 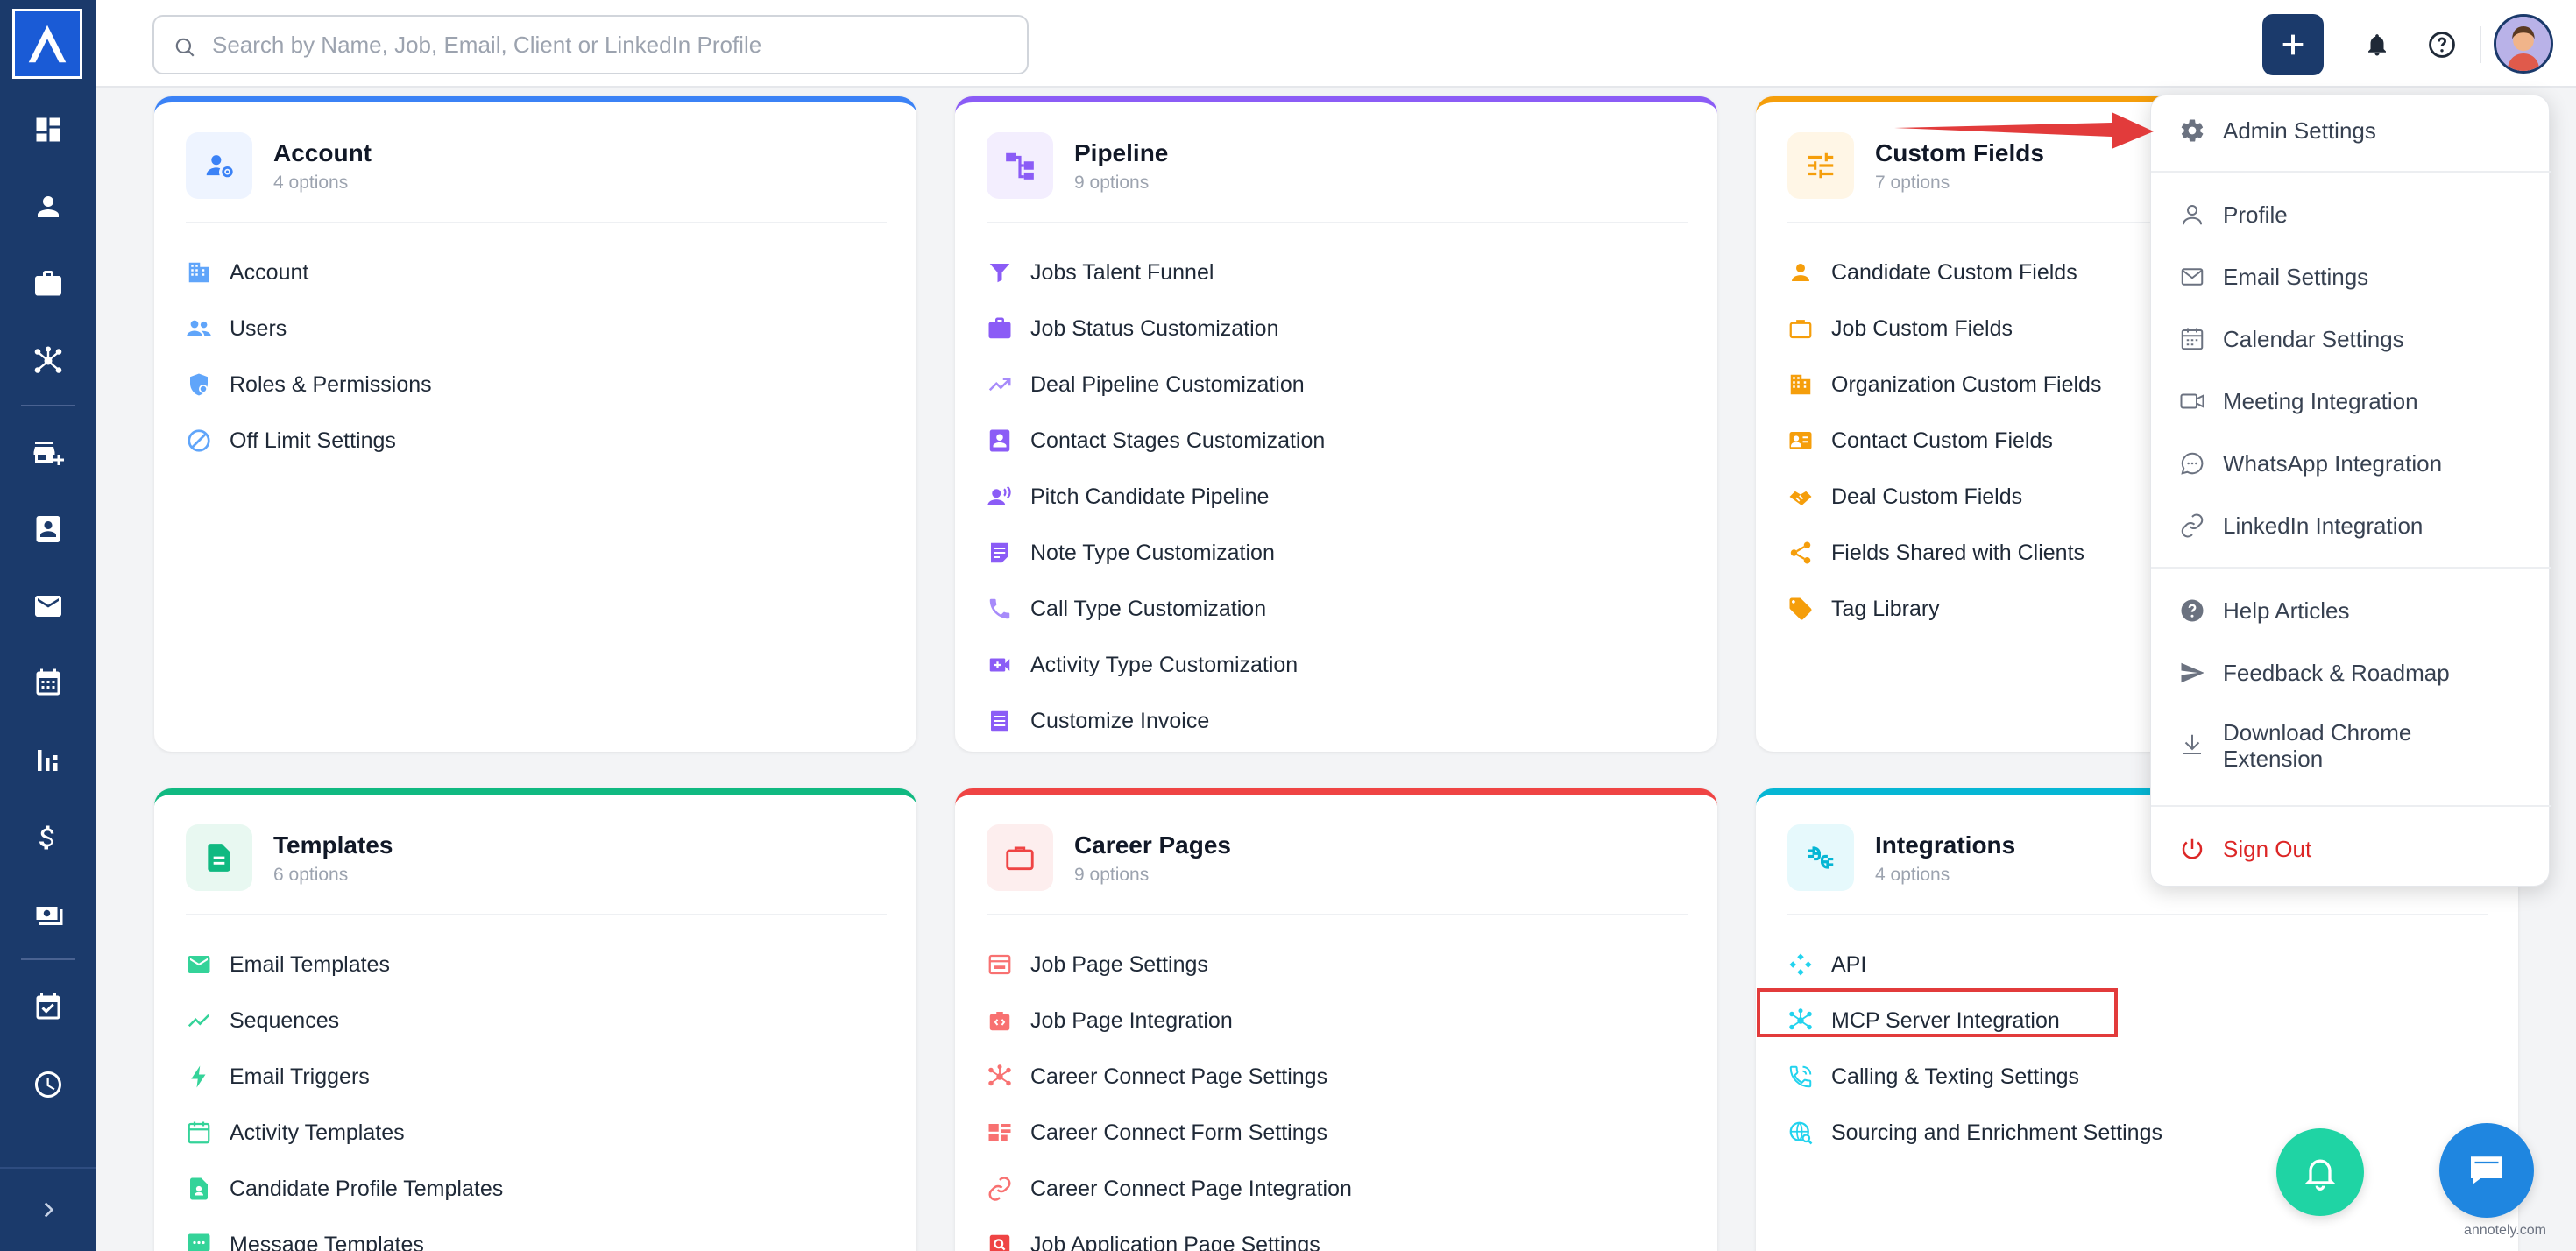 I want to click on settings-link-activity-templates: Activity Templates, so click(x=344, y=1133).